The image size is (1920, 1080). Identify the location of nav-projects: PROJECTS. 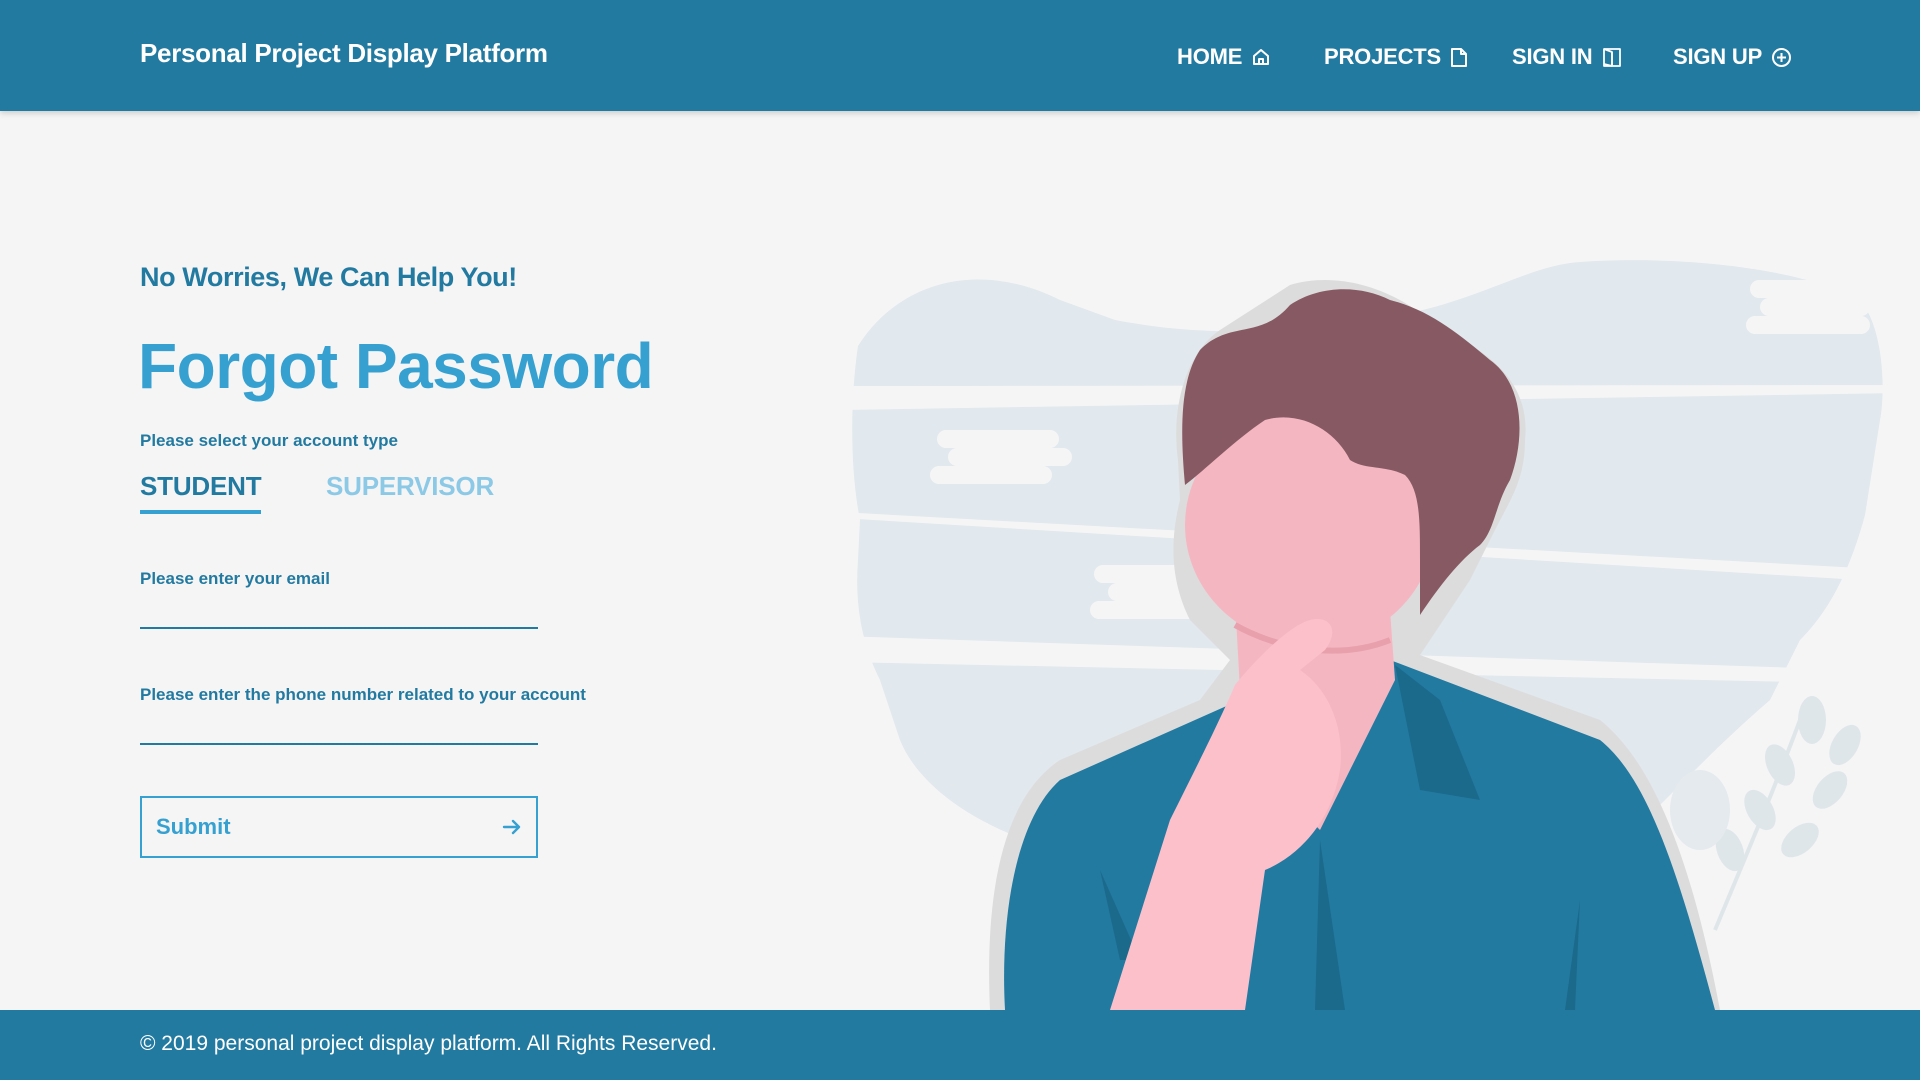
(1396, 57).